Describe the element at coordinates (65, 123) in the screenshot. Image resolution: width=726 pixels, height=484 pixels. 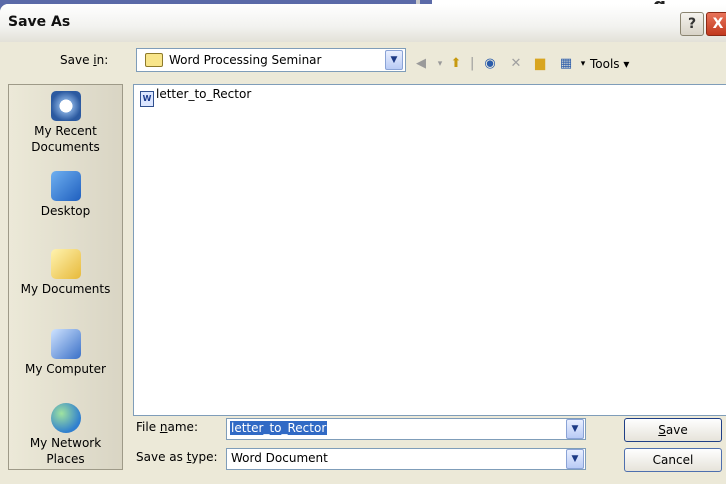
I see `place-my-recent-documents: My Recent Documents` at that location.